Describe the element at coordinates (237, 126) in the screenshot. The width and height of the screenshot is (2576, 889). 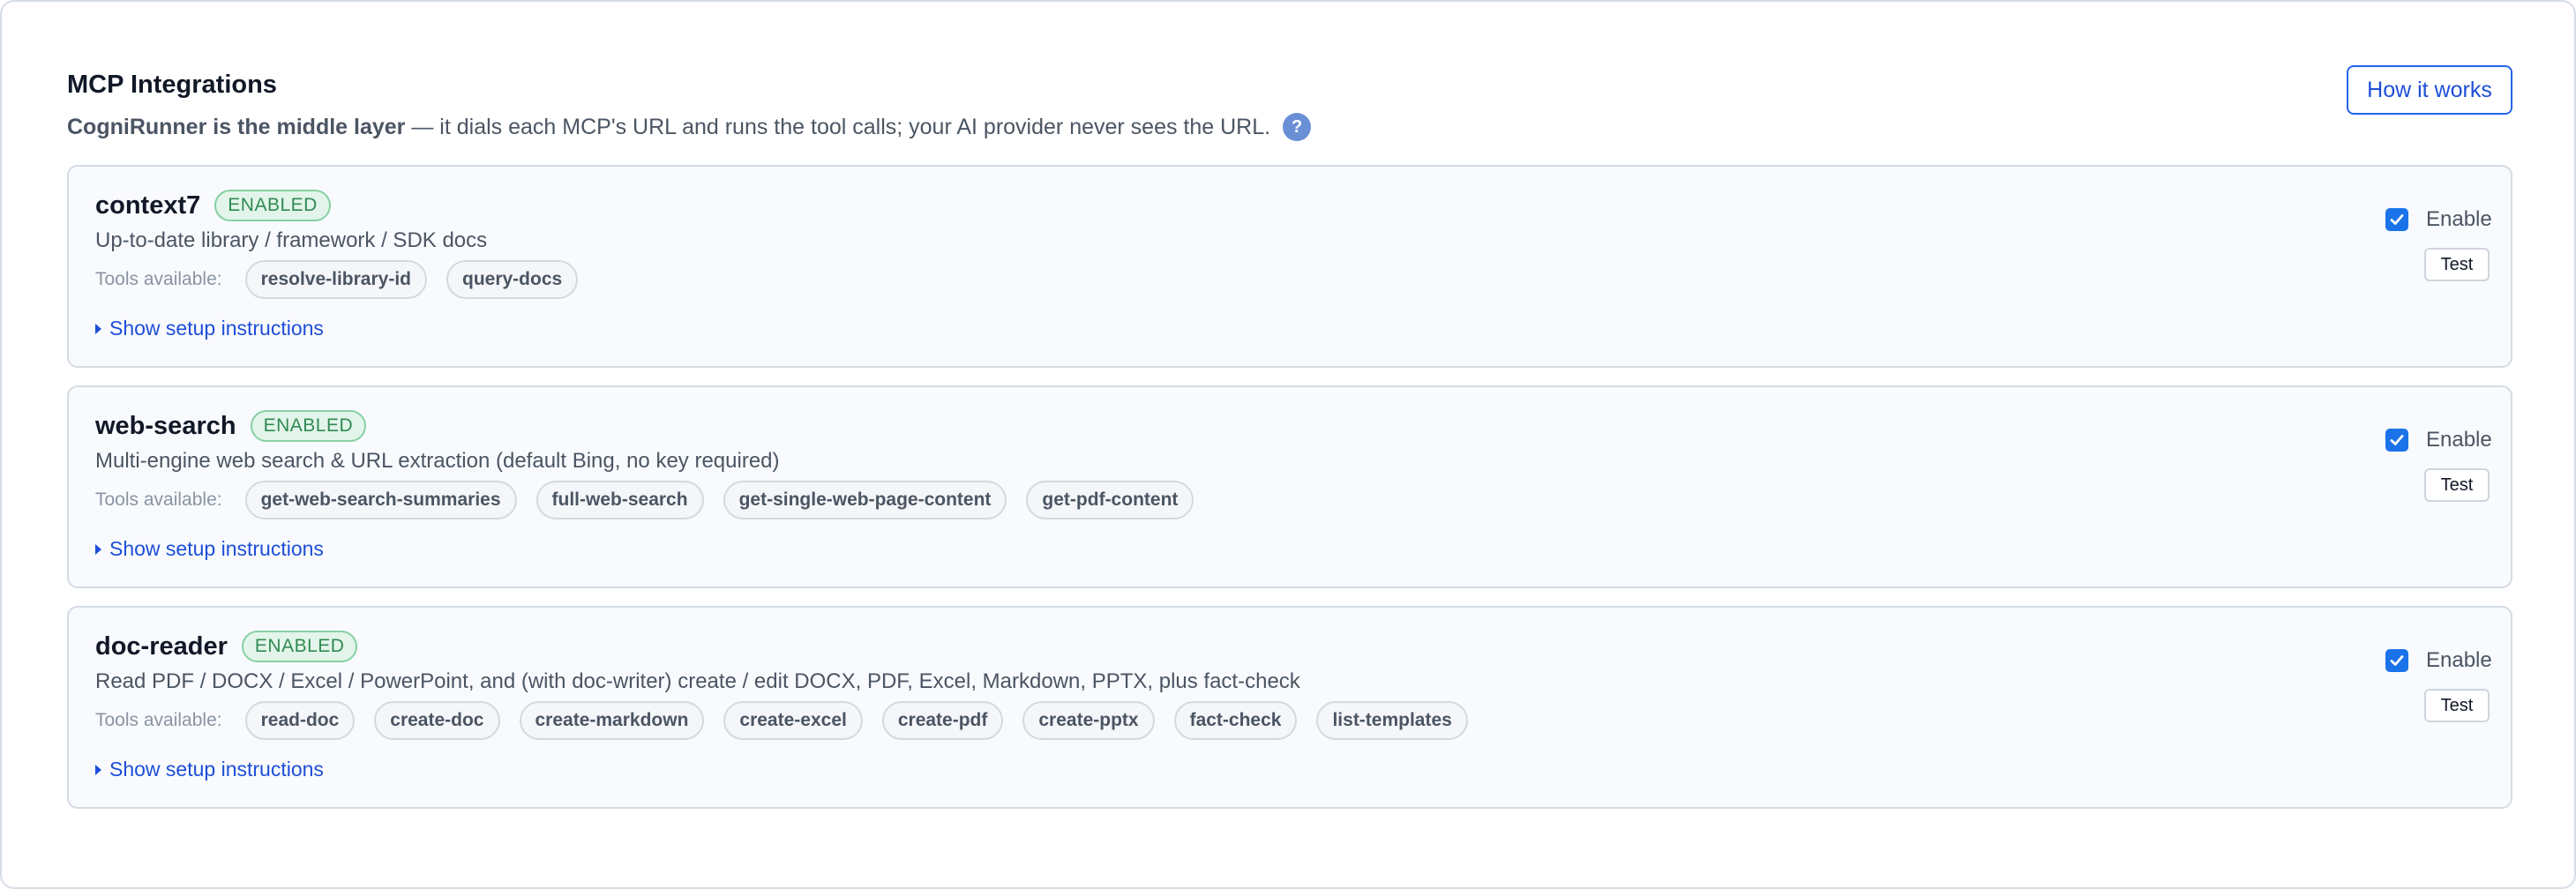
I see `subtitle-emphasis: CogniRunner is the middle layer` at that location.